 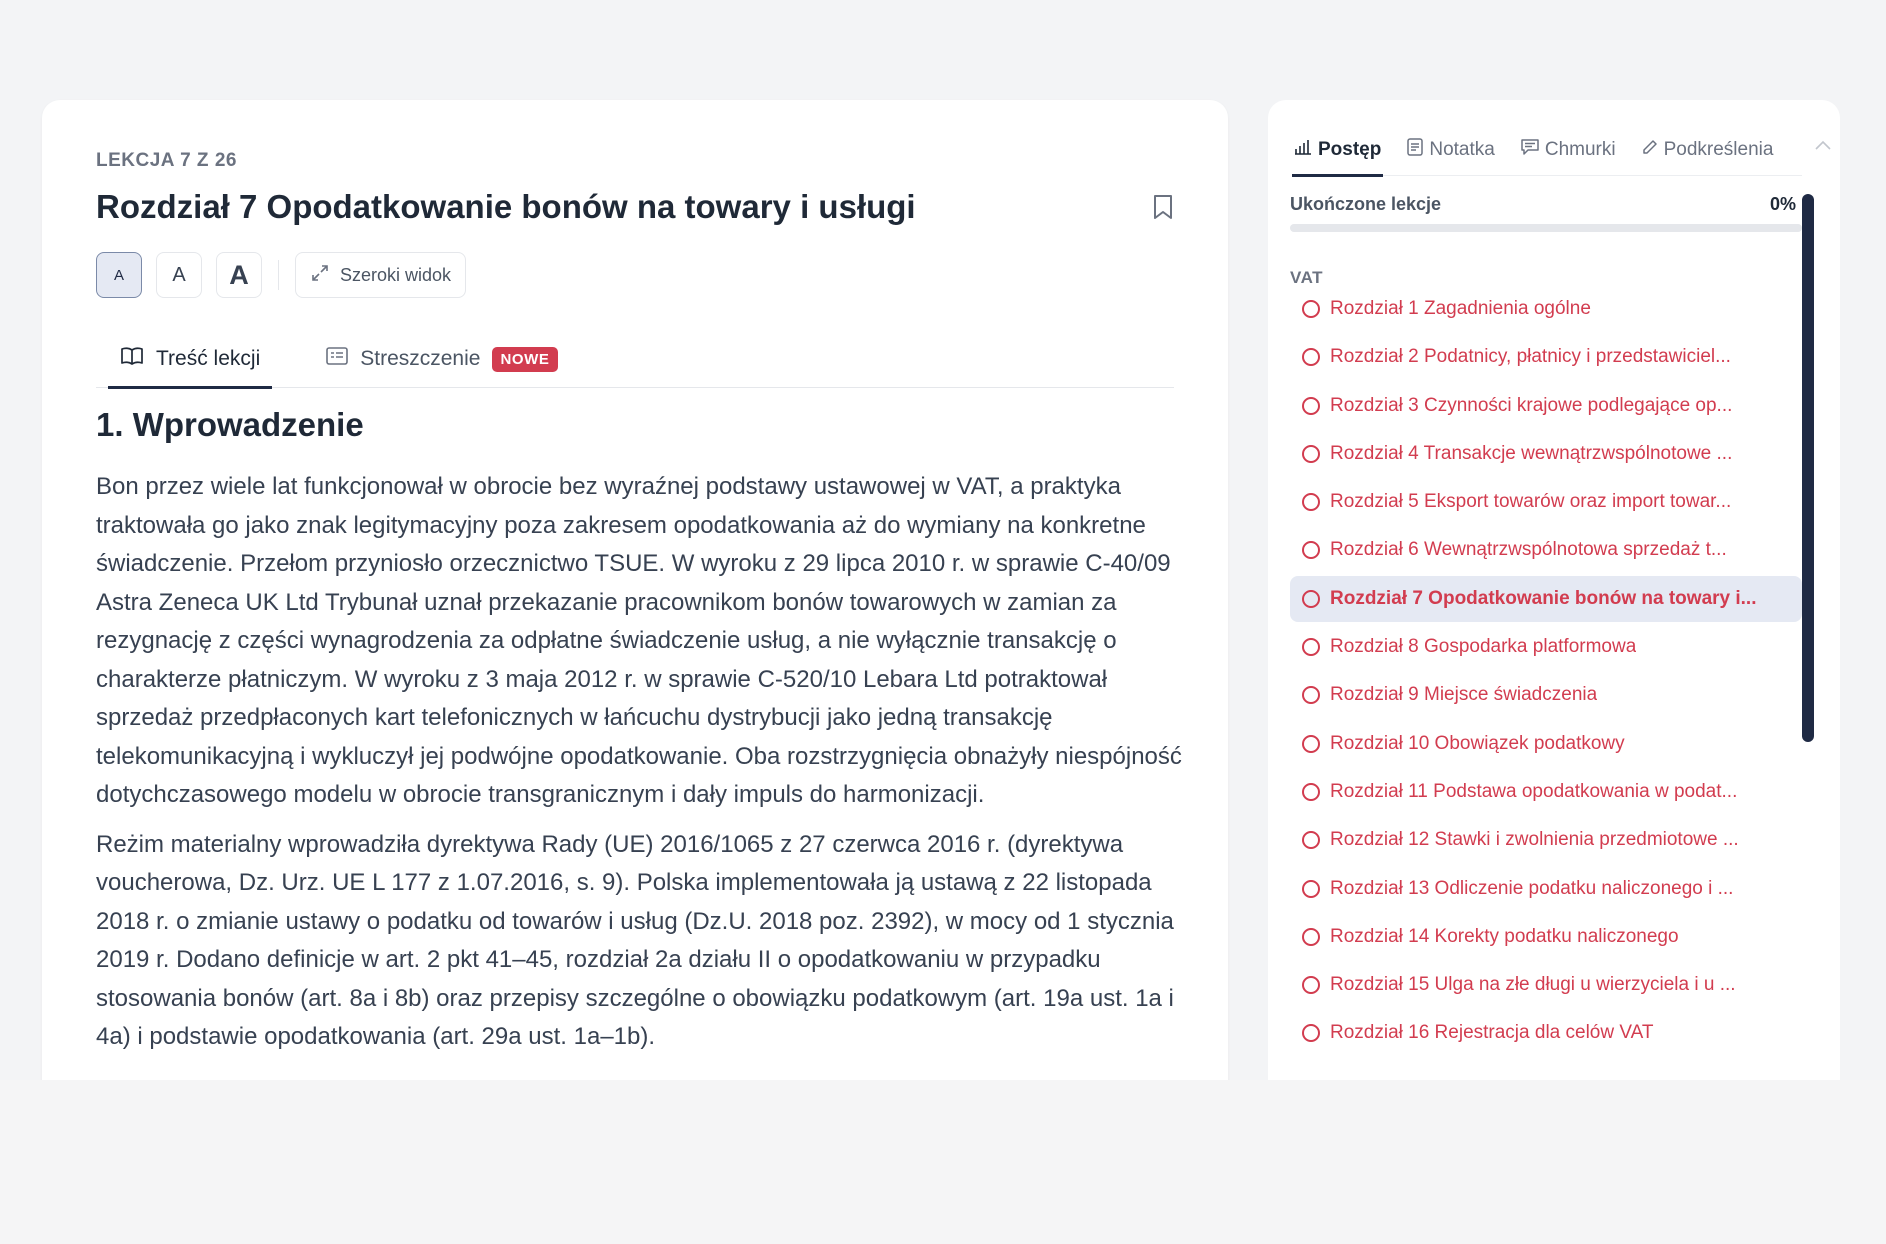 I want to click on progress-bar, so click(x=1546, y=228).